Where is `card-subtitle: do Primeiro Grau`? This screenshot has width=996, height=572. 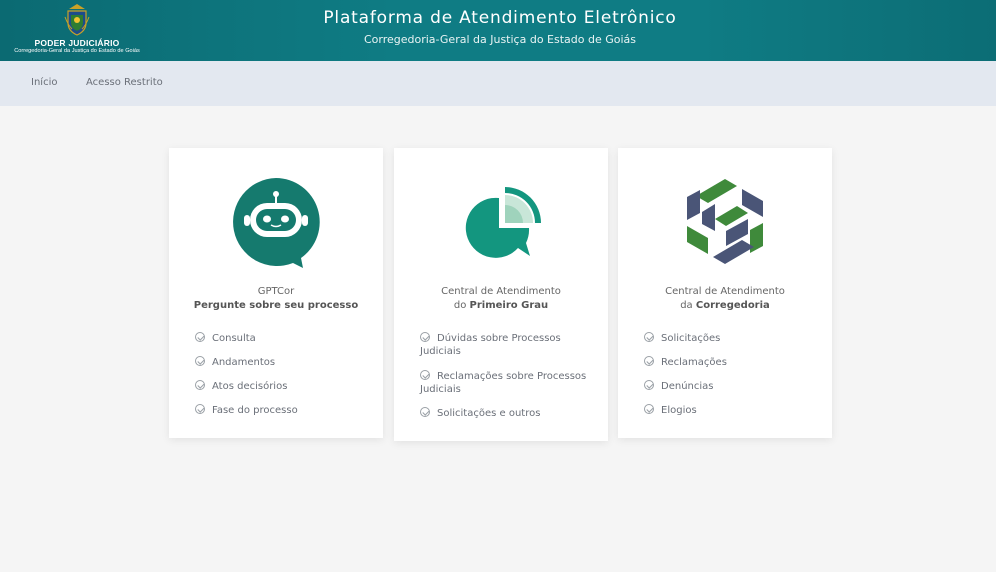 card-subtitle: do Primeiro Grau is located at coordinates (501, 305).